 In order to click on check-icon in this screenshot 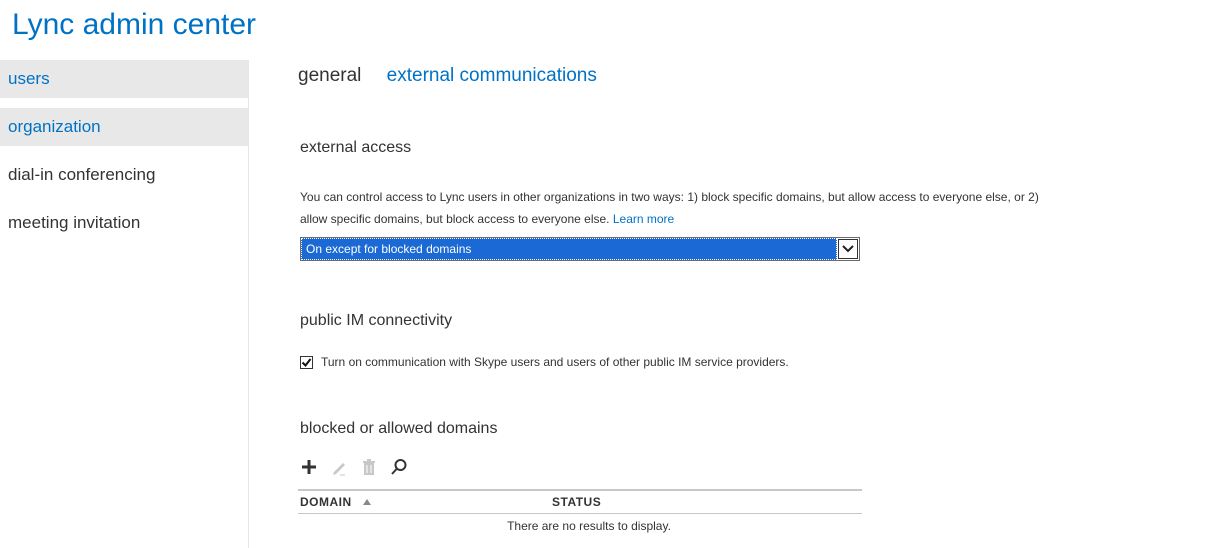, I will do `click(306, 362)`.